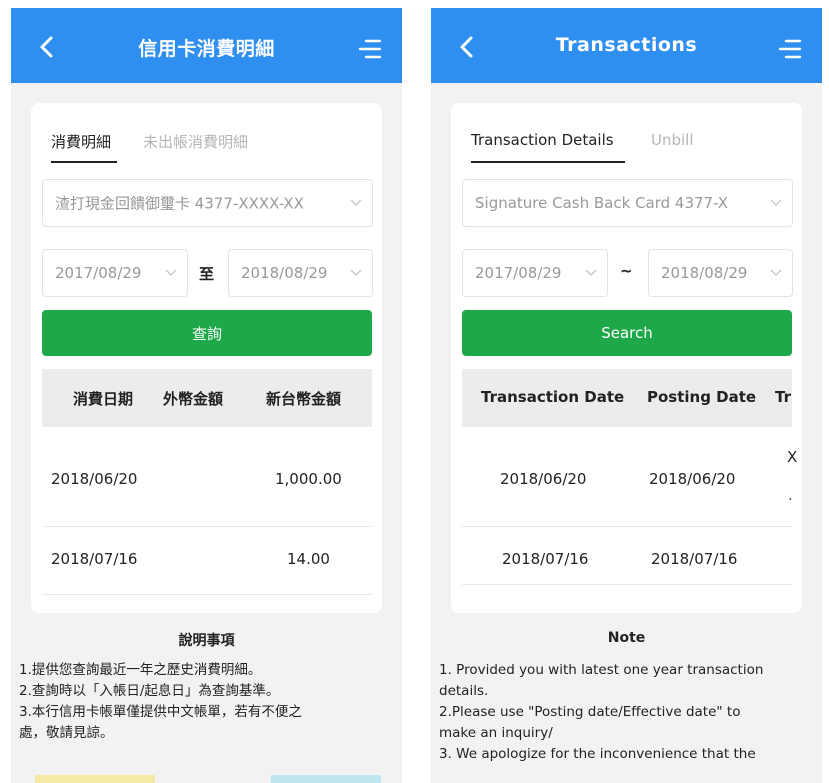 The image size is (829, 783). What do you see at coordinates (140, 670) in the screenshot?
I see `note-line: 1.提供您查詢最近一年之歷史消費明細。` at bounding box center [140, 670].